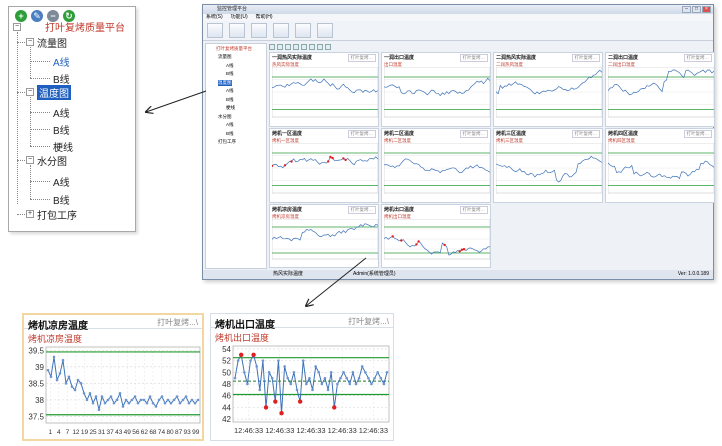 Image resolution: width=722 pixels, height=446 pixels. I want to click on report-icon, so click(259, 30).